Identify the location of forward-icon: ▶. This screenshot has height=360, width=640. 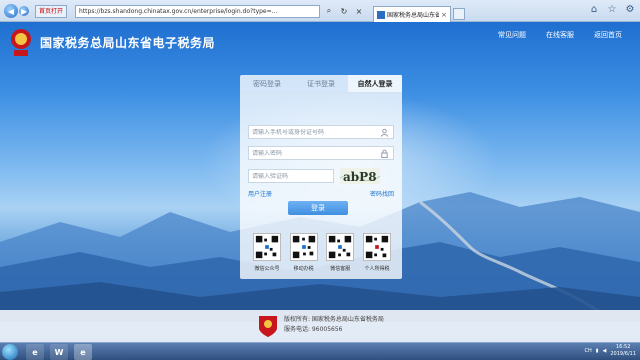
(24, 11).